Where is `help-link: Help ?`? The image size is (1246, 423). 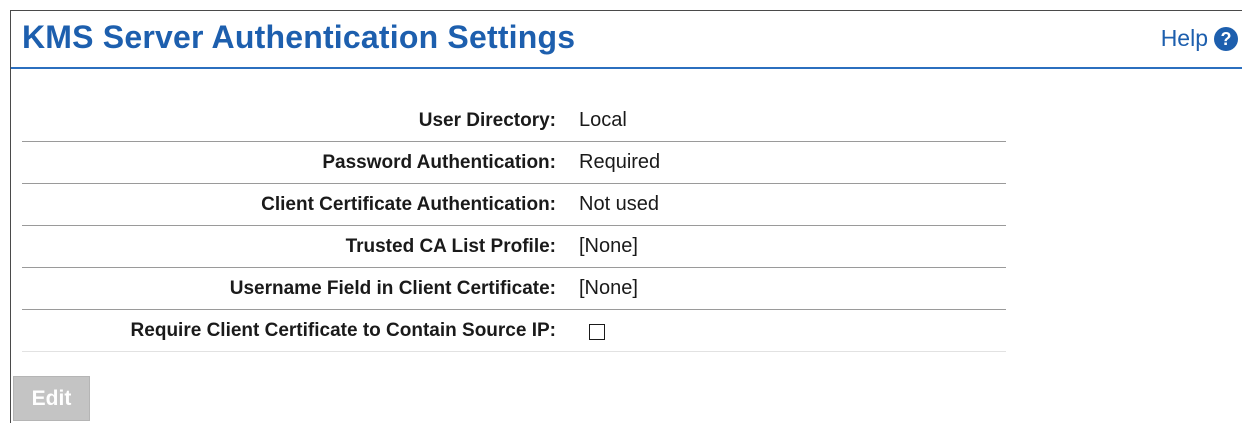 help-link: Help ? is located at coordinates (1199, 38).